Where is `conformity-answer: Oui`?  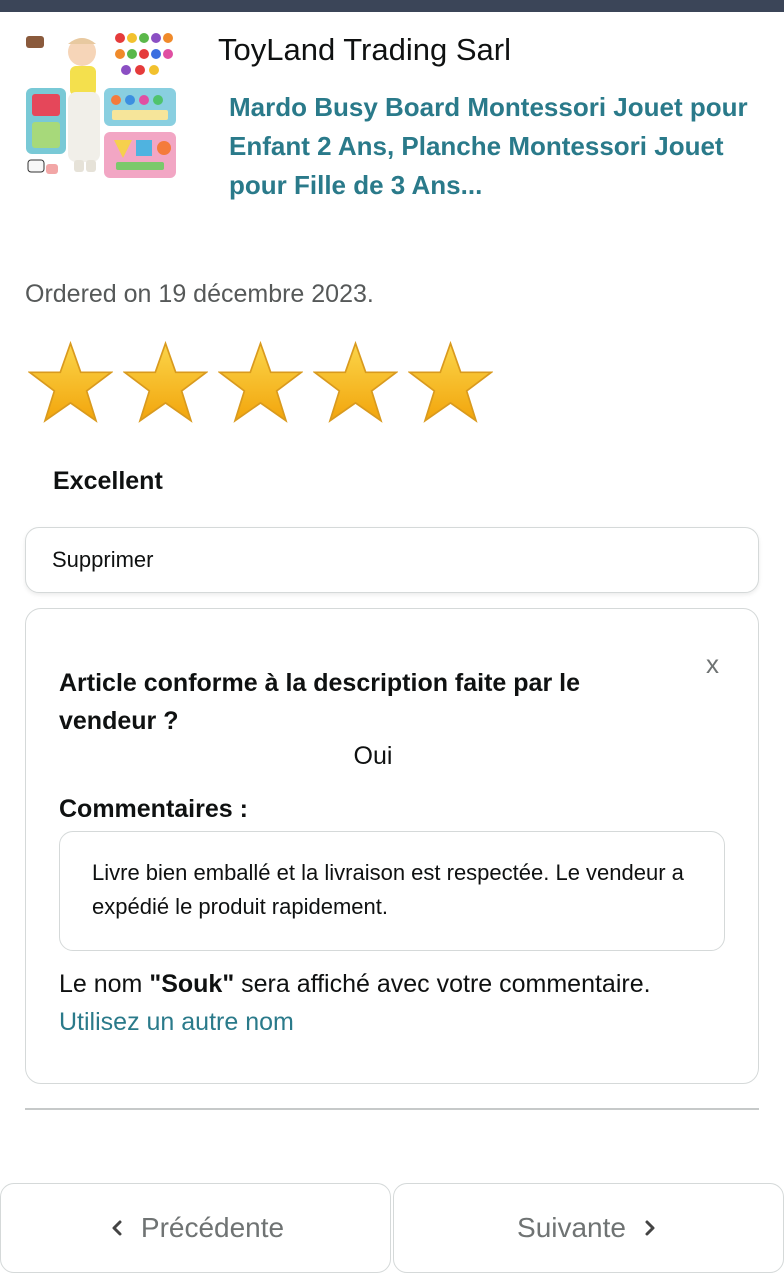 conformity-answer: Oui is located at coordinates (373, 756).